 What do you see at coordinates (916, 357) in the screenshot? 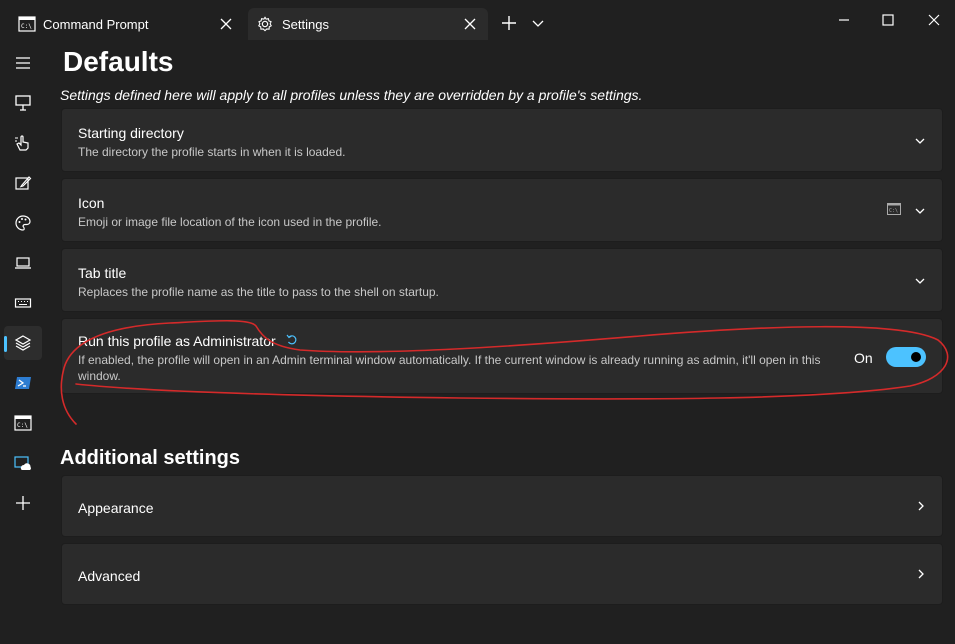
I see `toggle-knob` at bounding box center [916, 357].